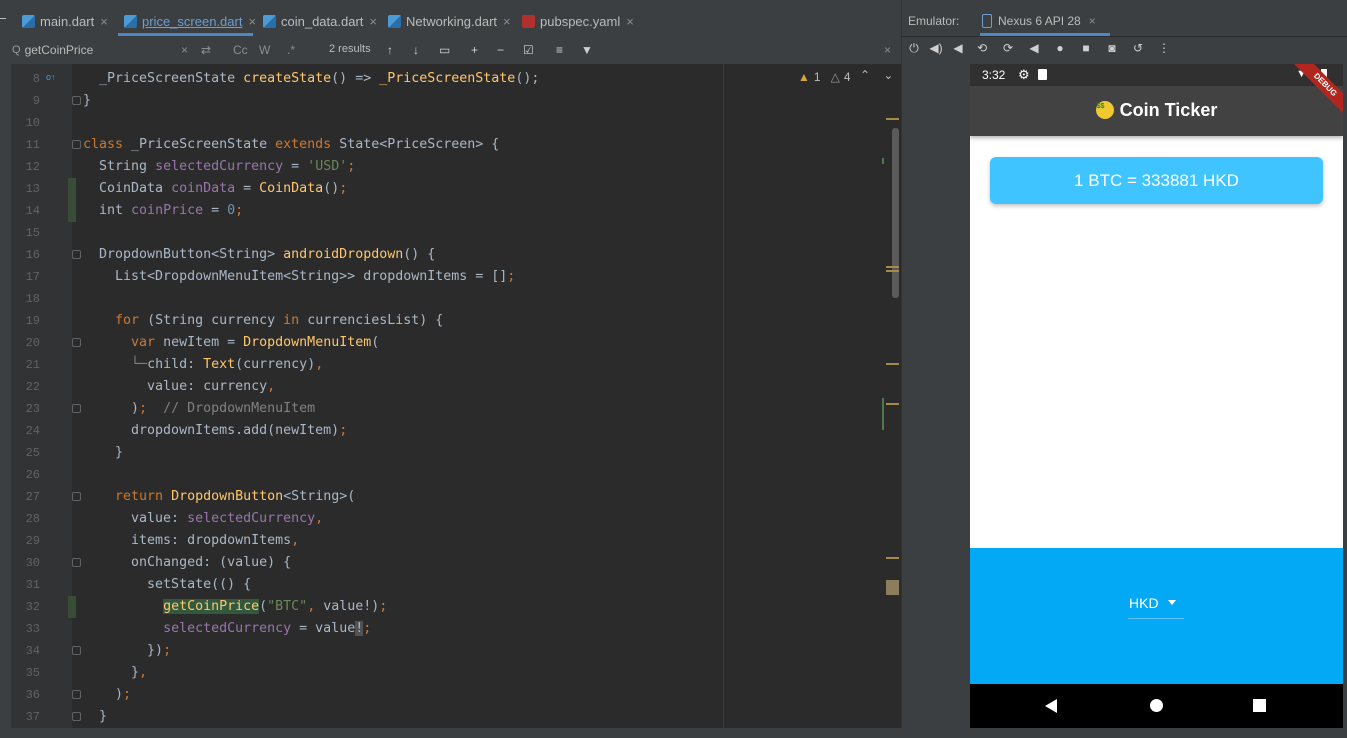  What do you see at coordinates (184, 50) in the screenshot?
I see `clear-search-icon: ×` at bounding box center [184, 50].